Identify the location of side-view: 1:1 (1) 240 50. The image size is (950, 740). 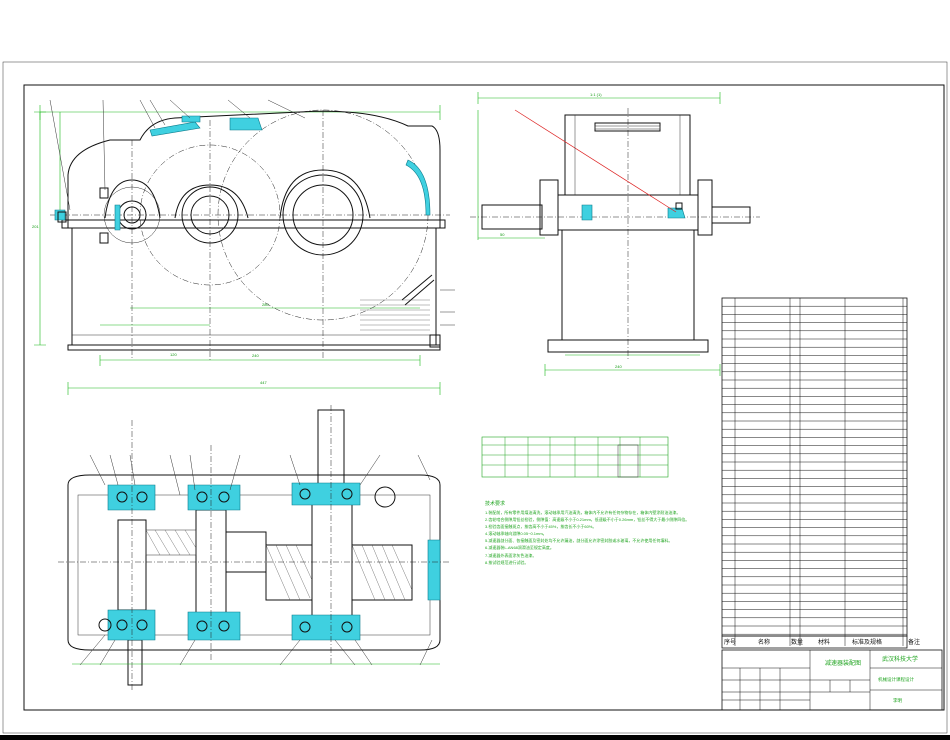
(615, 234).